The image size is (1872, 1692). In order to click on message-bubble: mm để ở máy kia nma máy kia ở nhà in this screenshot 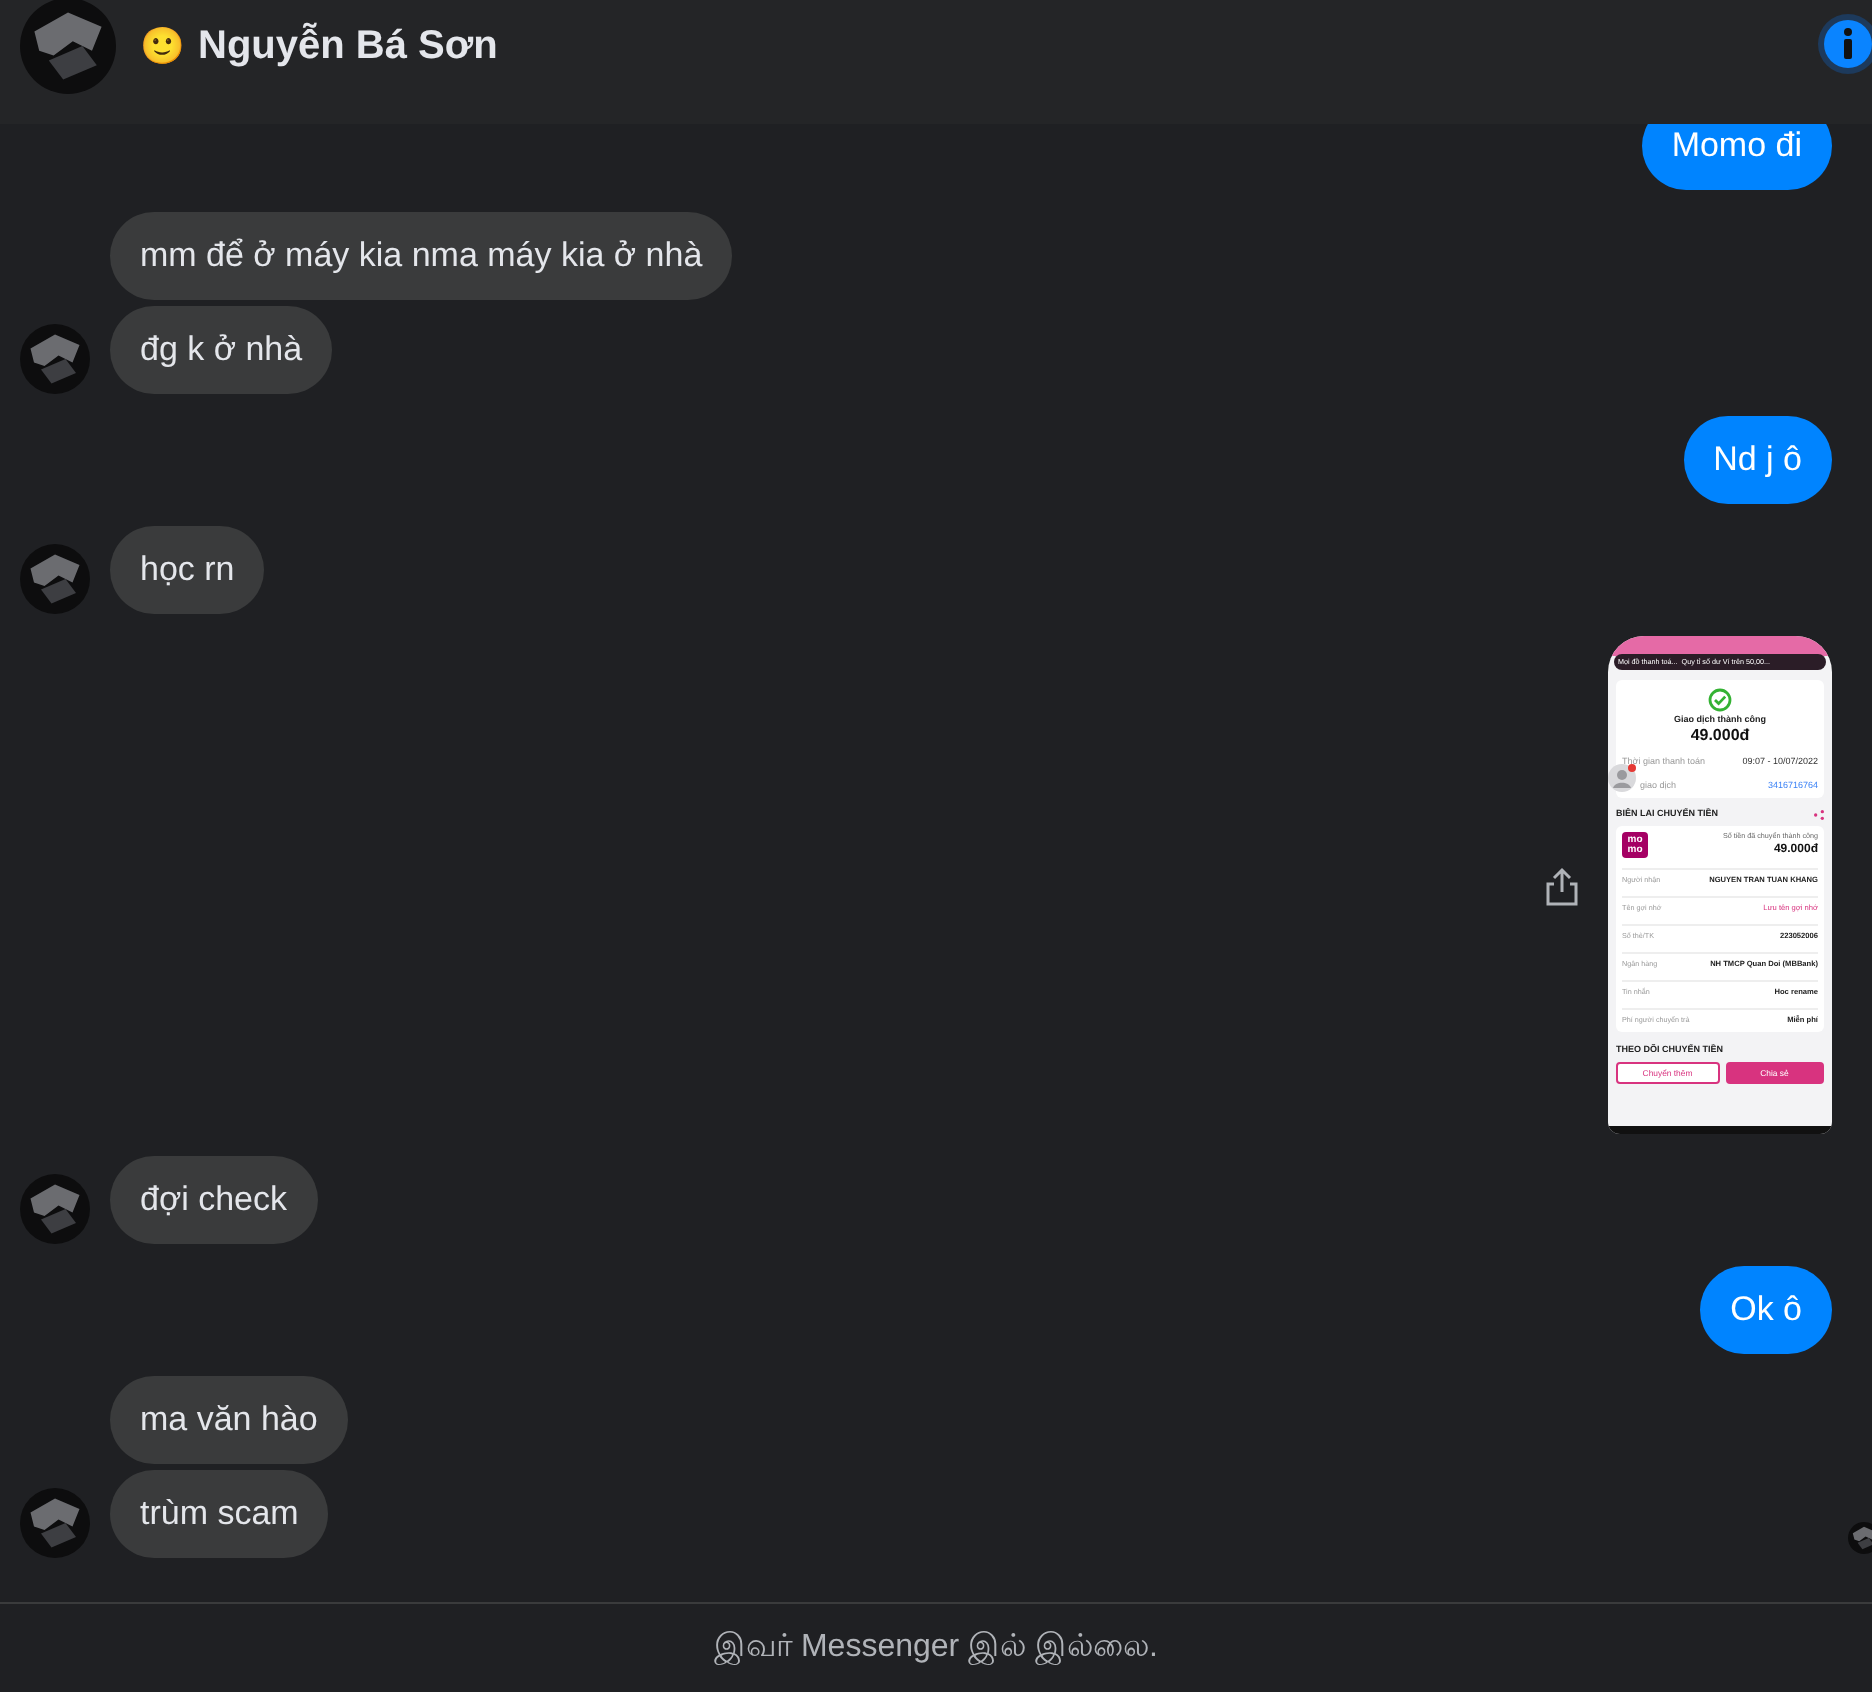, I will do `click(421, 256)`.